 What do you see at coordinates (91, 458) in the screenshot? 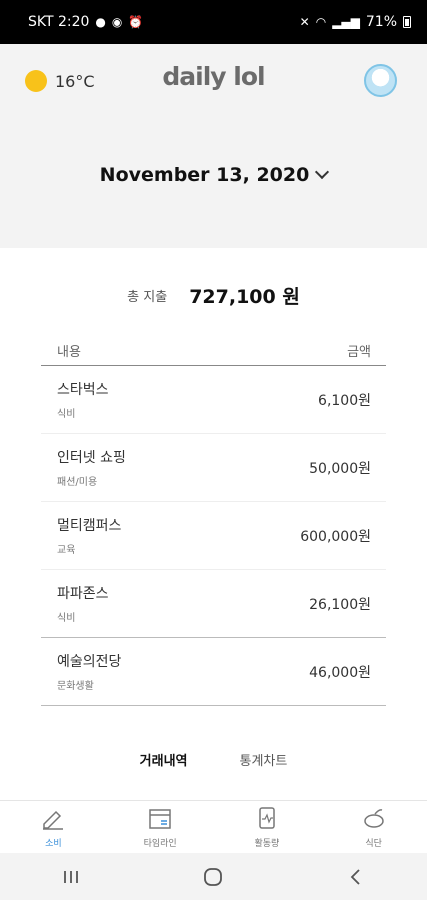
I see `row-name: 인터넷 쇼핑` at bounding box center [91, 458].